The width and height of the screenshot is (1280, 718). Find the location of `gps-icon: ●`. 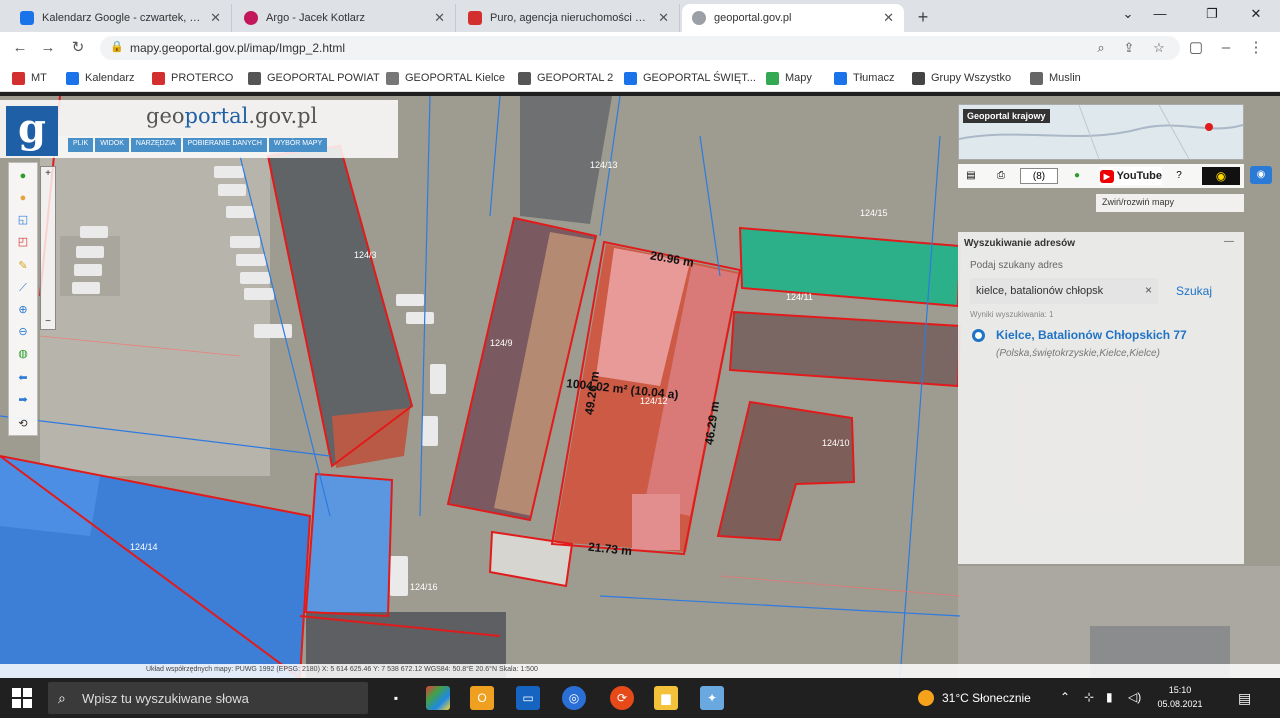

gps-icon: ● is located at coordinates (1077, 176).